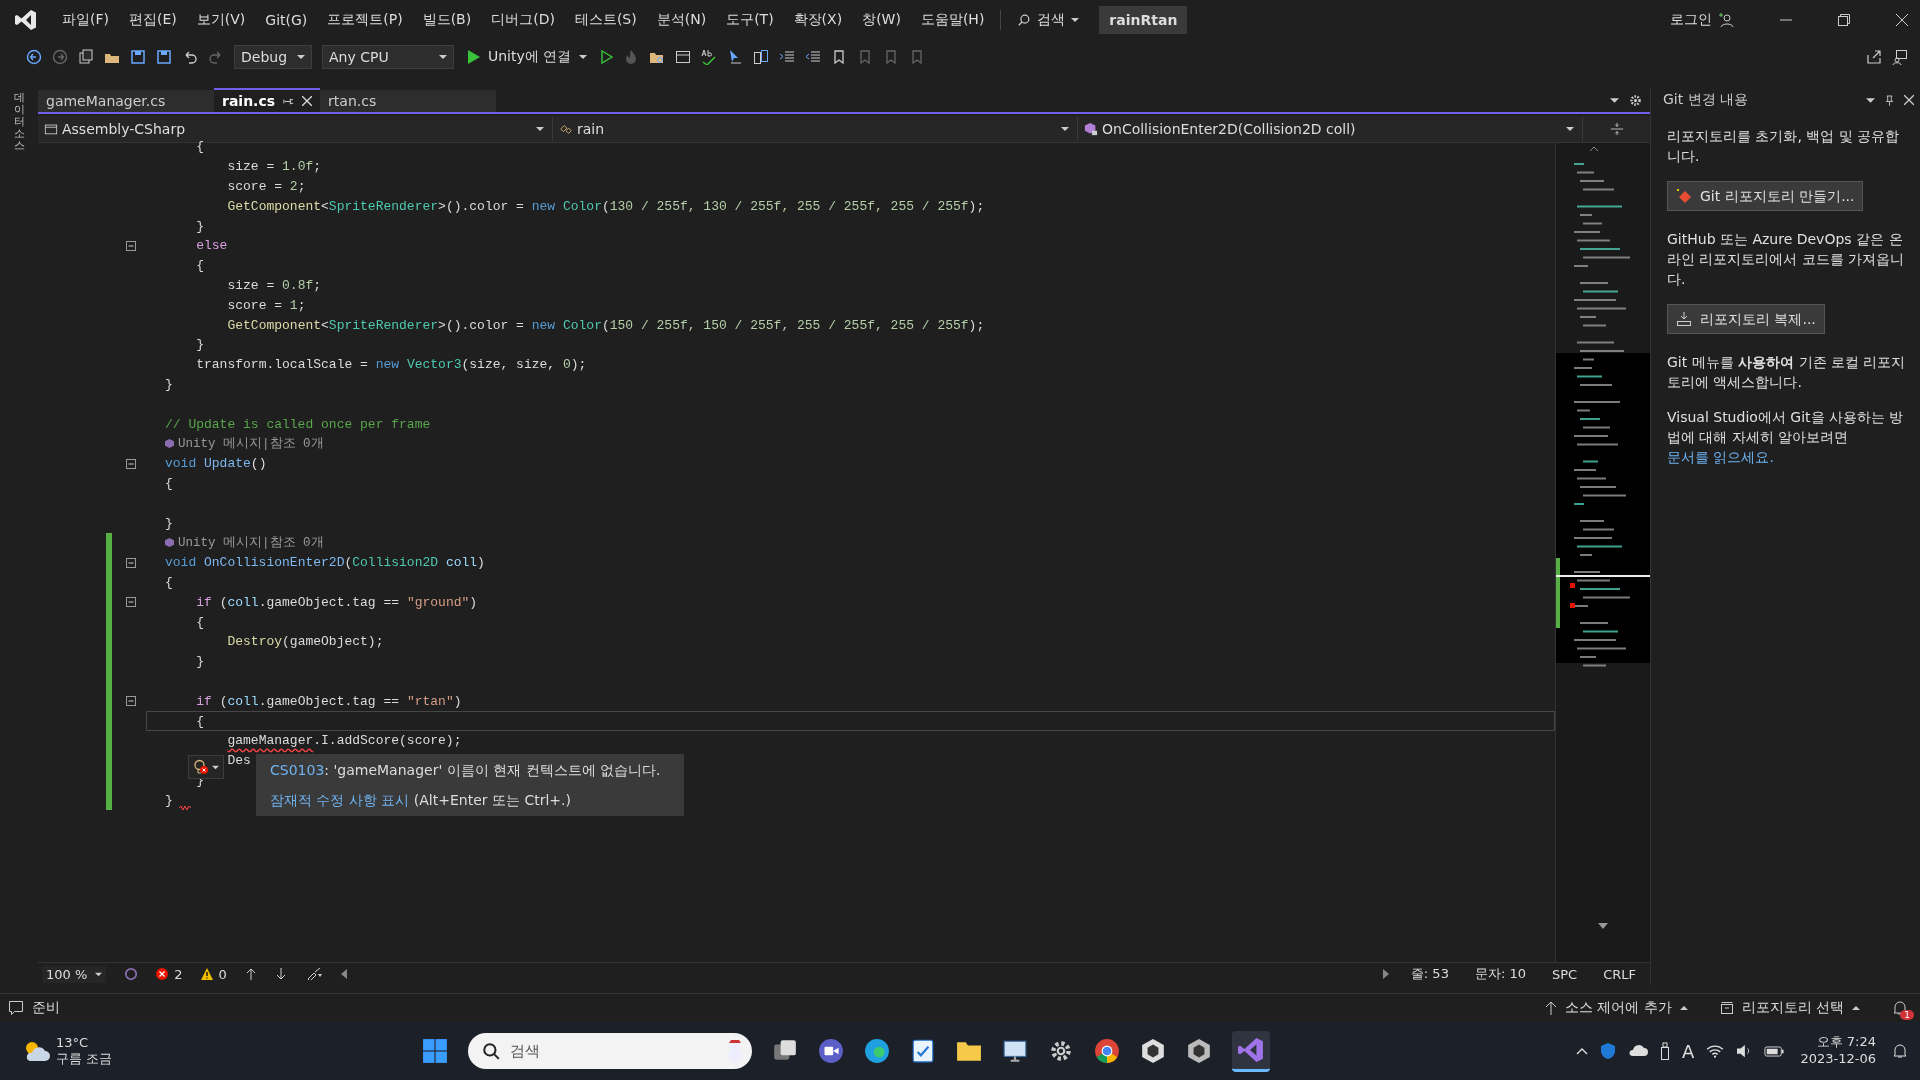 This screenshot has width=1920, height=1080. I want to click on repository-icon, so click(1726, 1008).